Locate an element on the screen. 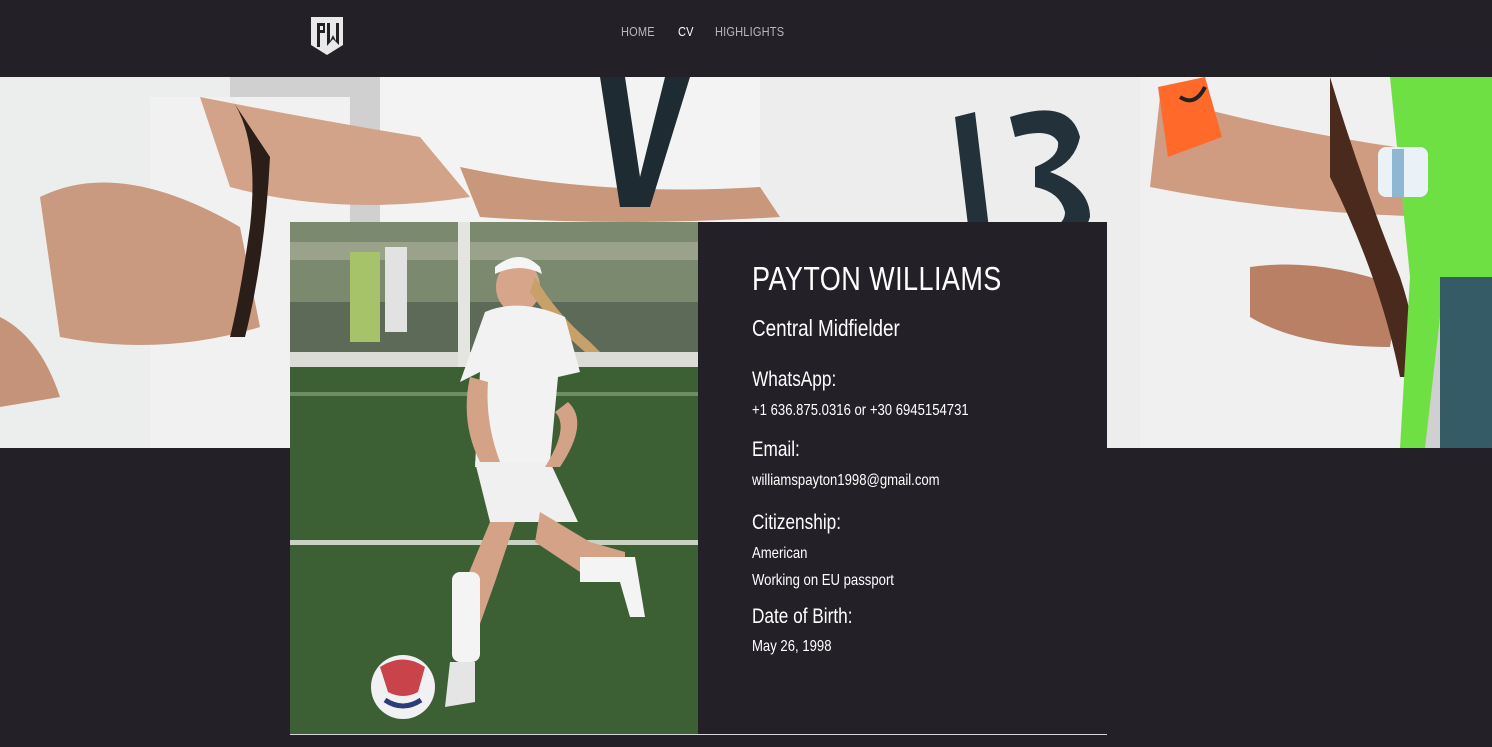 Image resolution: width=1492 pixels, height=747 pixels. dob-label: Date of Birth: is located at coordinates (802, 616).